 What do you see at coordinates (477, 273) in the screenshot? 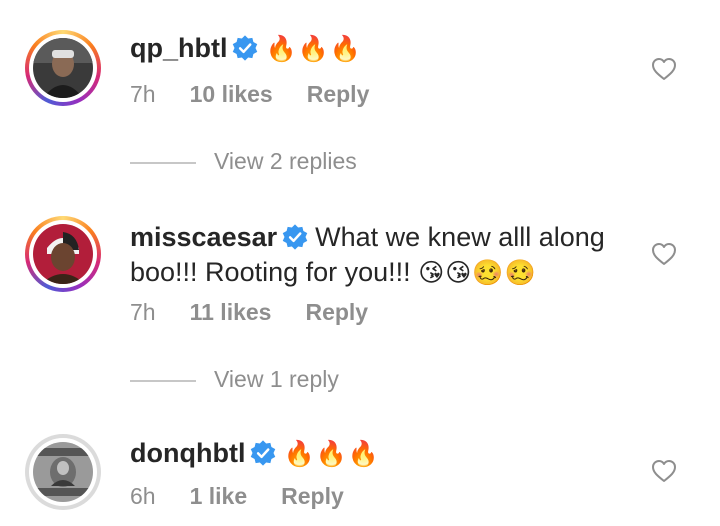
I see `emoji-text: 😘😘🥴🥴` at bounding box center [477, 273].